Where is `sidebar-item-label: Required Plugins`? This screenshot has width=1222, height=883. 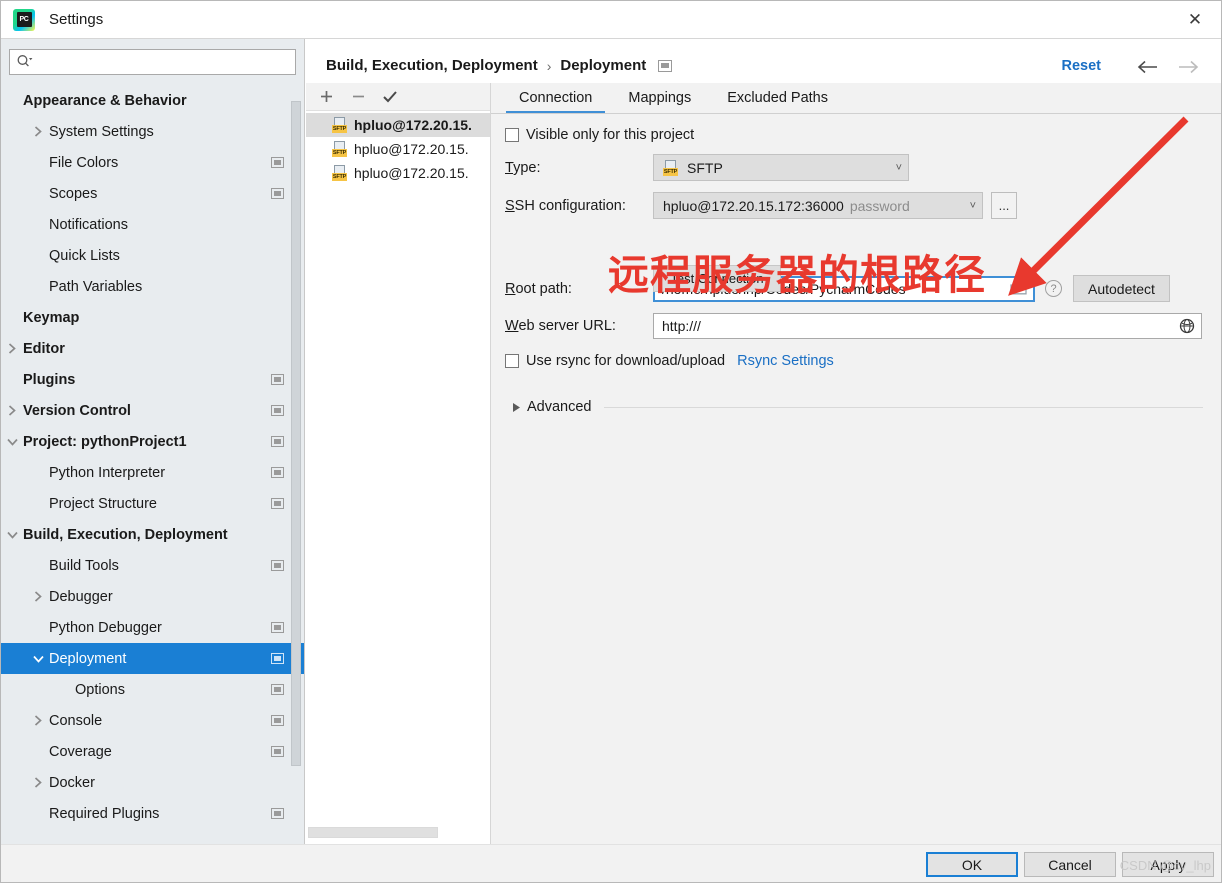 sidebar-item-label: Required Plugins is located at coordinates (104, 813).